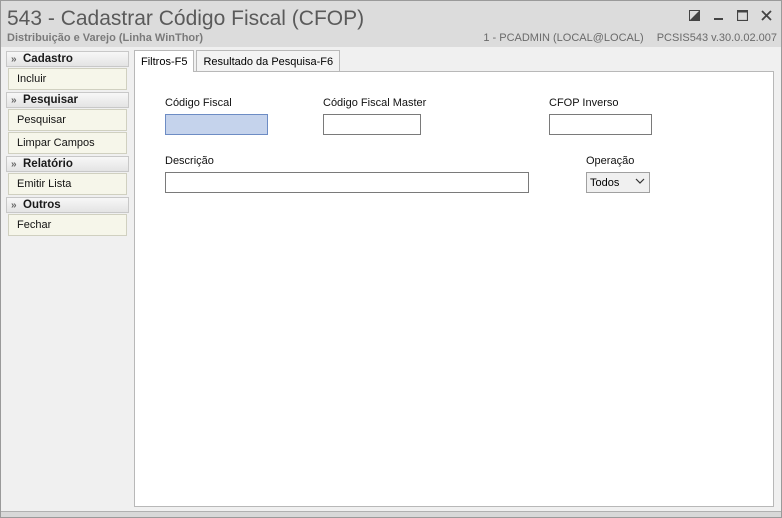  Describe the element at coordinates (742, 15) in the screenshot. I see `maximize-icon` at that location.